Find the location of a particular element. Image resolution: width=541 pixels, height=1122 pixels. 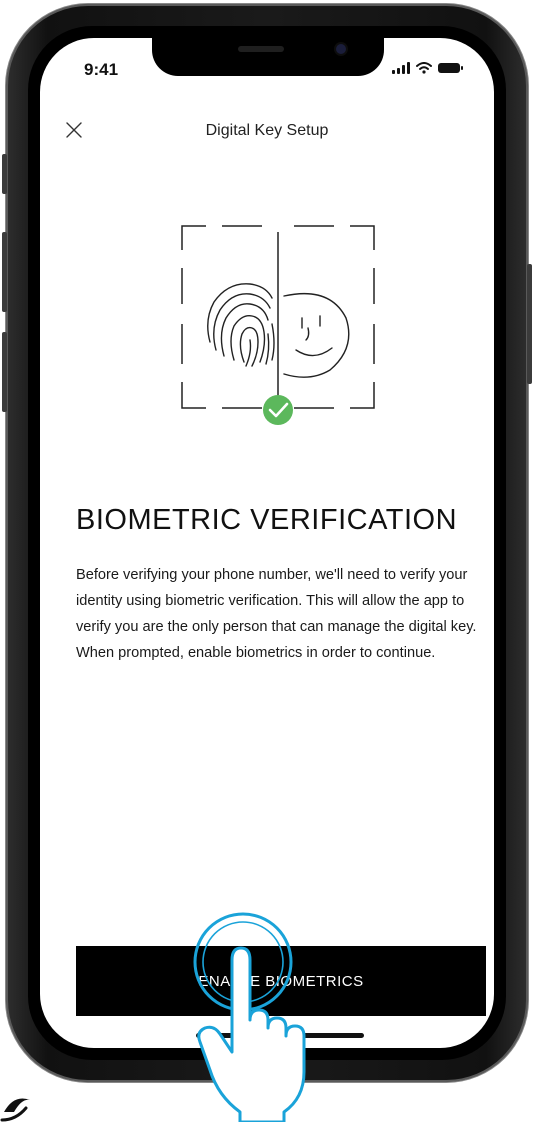

page-title: Digital Key Setup is located at coordinates (267, 130).